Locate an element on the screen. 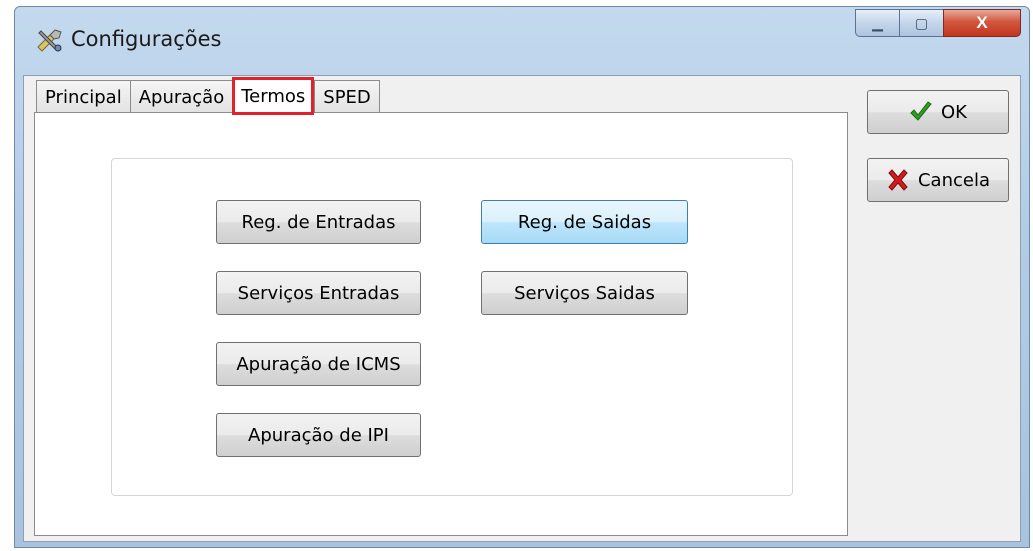 The width and height of the screenshot is (1033, 551). tab-strip: Principal Apuração Termos SPED is located at coordinates (208, 96).